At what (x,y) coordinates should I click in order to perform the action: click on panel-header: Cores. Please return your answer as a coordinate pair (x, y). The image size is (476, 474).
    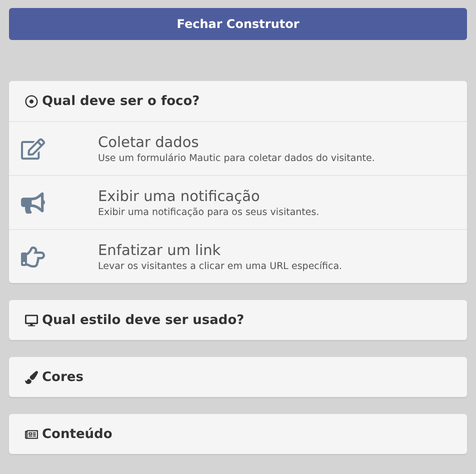
    Looking at the image, I should click on (238, 377).